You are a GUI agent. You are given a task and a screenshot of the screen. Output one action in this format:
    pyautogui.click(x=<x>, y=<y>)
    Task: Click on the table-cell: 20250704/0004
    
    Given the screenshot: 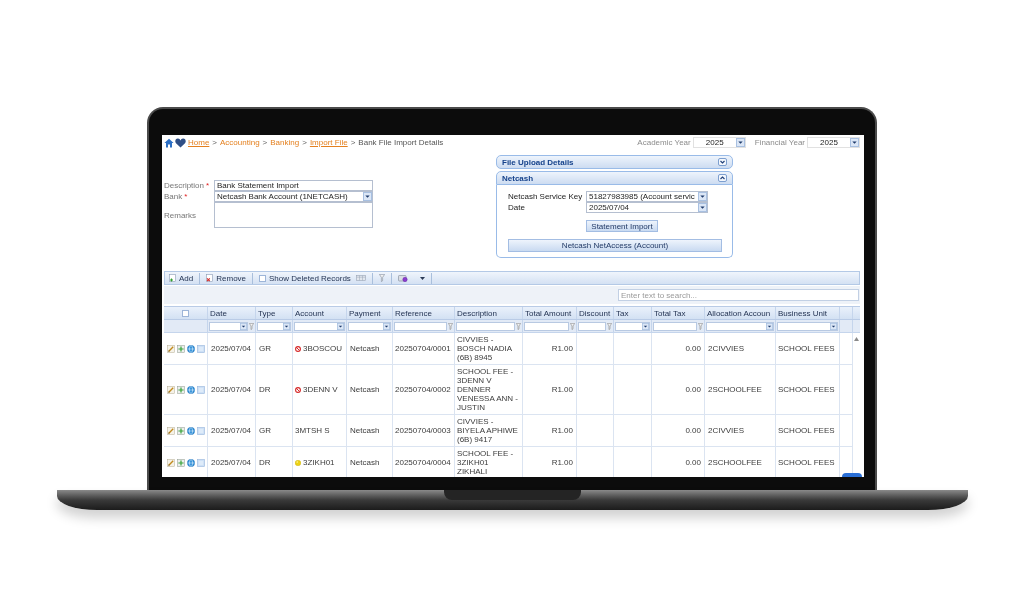 What is the action you would take?
    pyautogui.click(x=424, y=462)
    